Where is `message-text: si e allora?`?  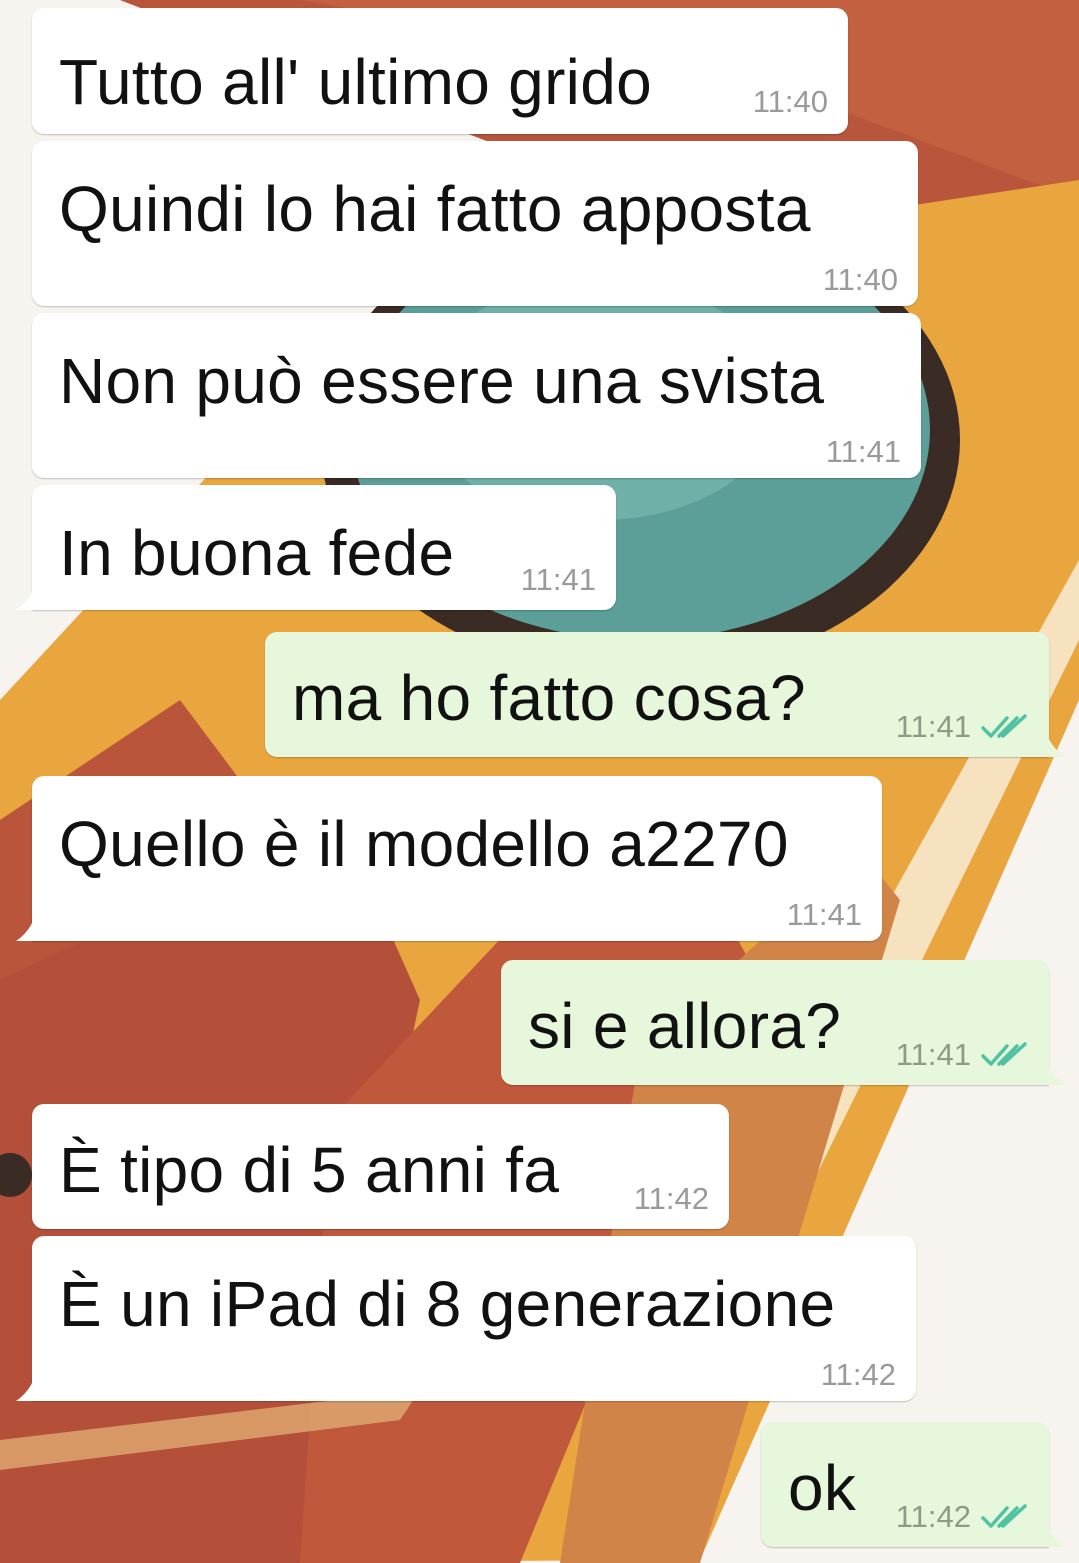 message-text: si e allora? is located at coordinates (685, 1026).